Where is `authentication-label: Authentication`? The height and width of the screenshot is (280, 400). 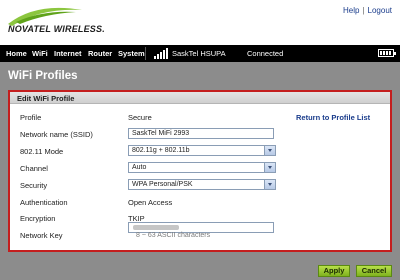 authentication-label: Authentication is located at coordinates (44, 202).